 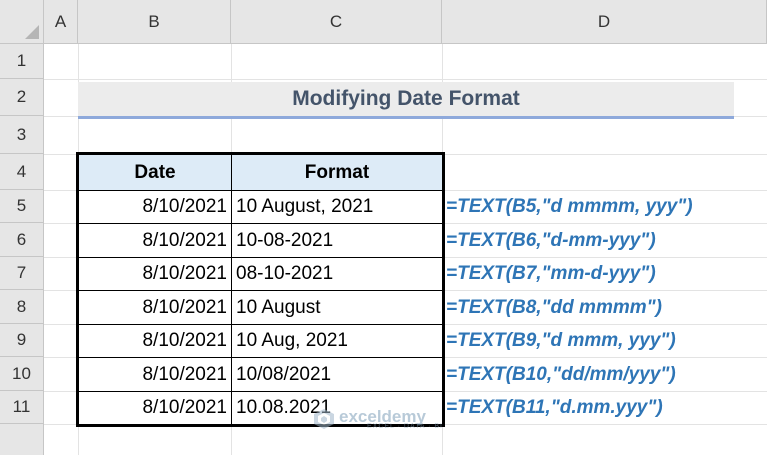 What do you see at coordinates (22, 135) in the screenshot?
I see `row-header-3: 3` at bounding box center [22, 135].